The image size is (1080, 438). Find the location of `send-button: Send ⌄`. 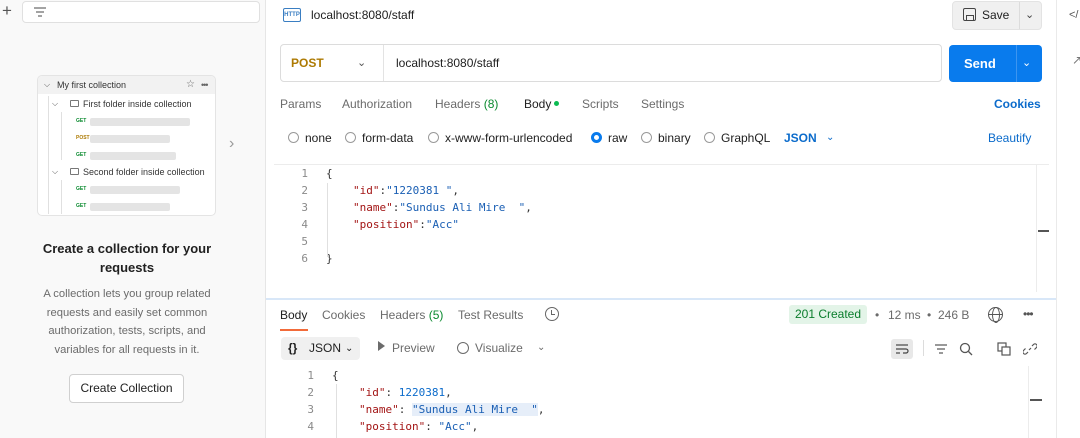

send-button: Send ⌄ is located at coordinates (995, 63).